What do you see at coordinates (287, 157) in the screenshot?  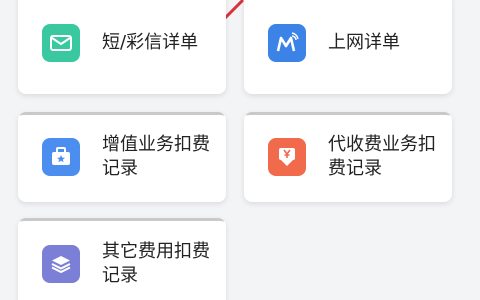 I see `yuan-download-icon` at bounding box center [287, 157].